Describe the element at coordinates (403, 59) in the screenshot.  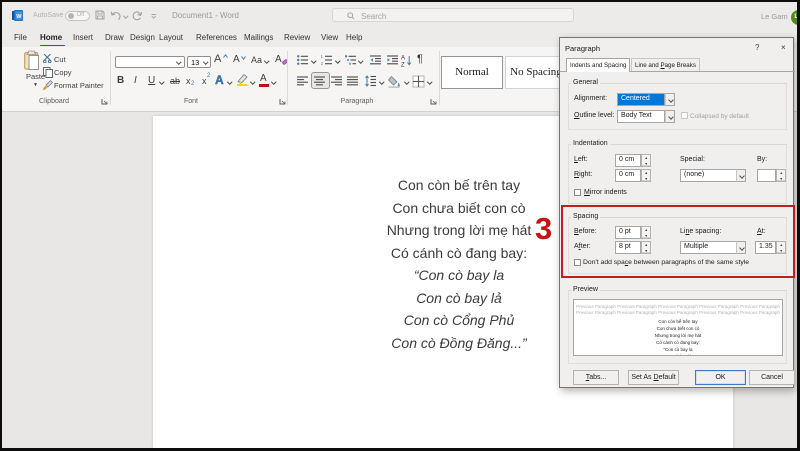
I see `svg-text: A` at that location.